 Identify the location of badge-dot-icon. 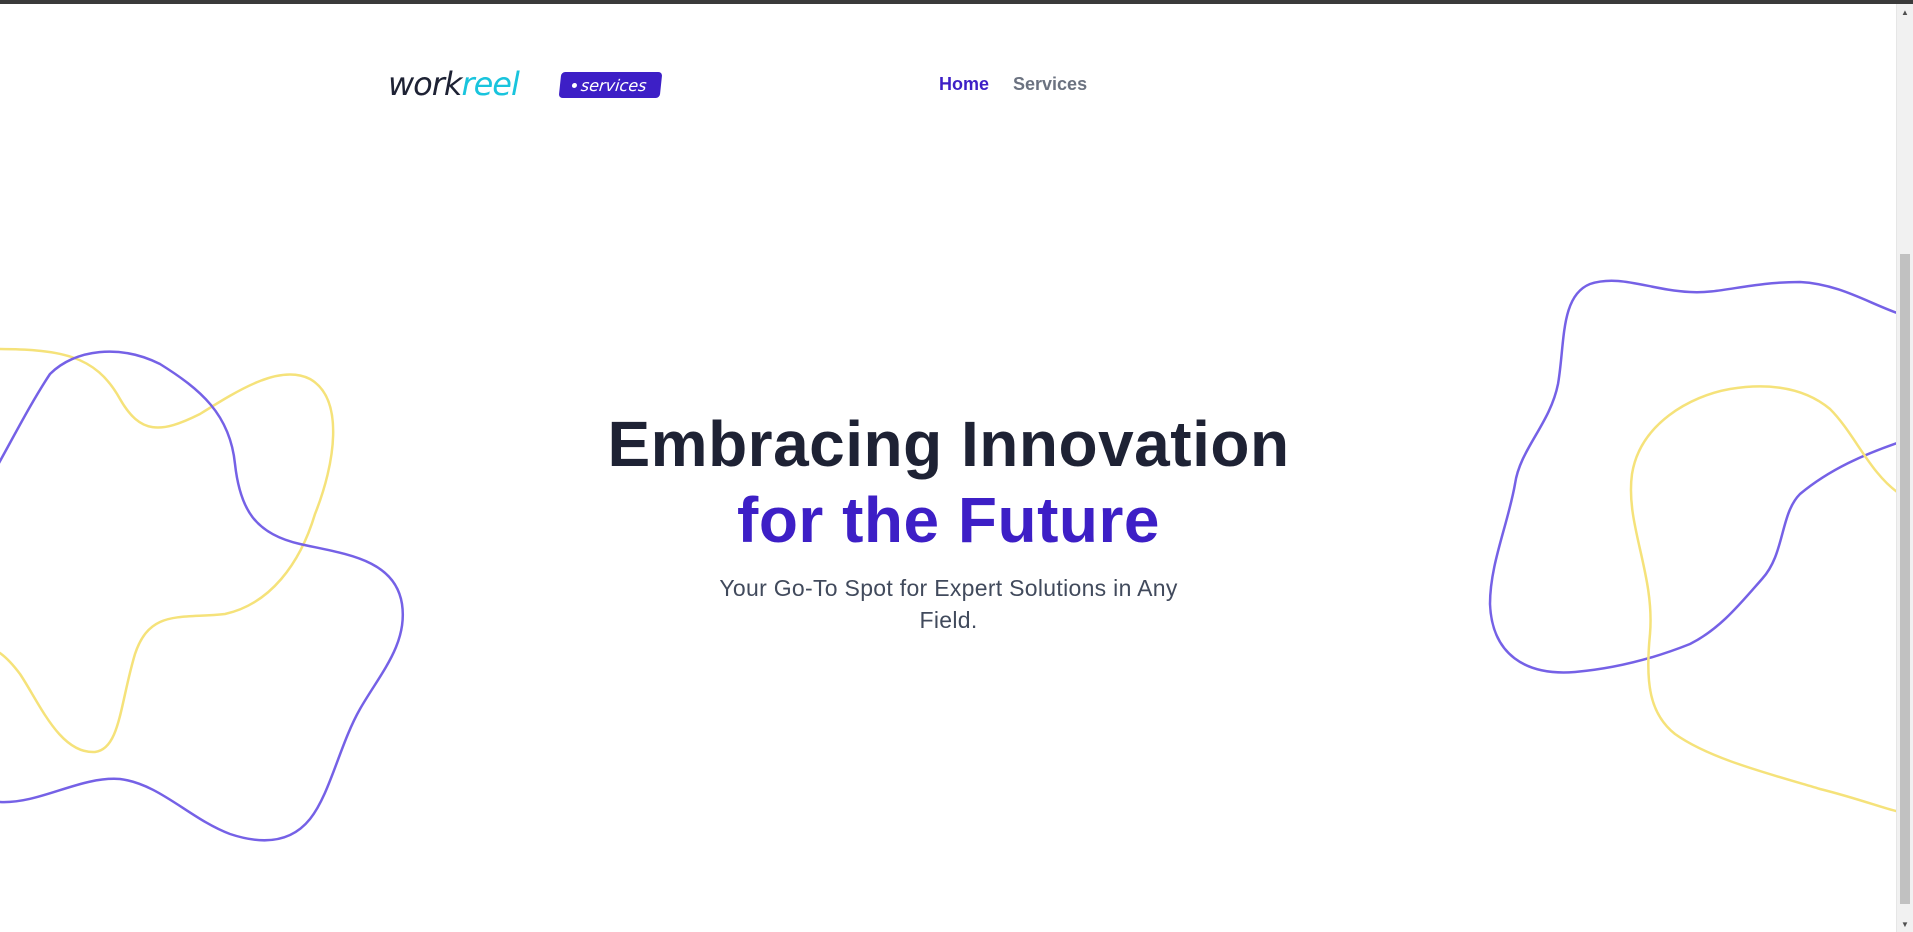
(574, 85).